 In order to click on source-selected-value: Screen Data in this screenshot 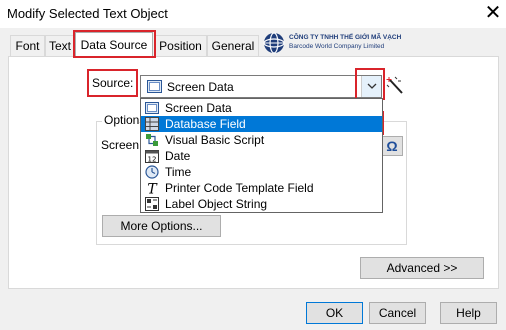, I will do `click(200, 87)`.